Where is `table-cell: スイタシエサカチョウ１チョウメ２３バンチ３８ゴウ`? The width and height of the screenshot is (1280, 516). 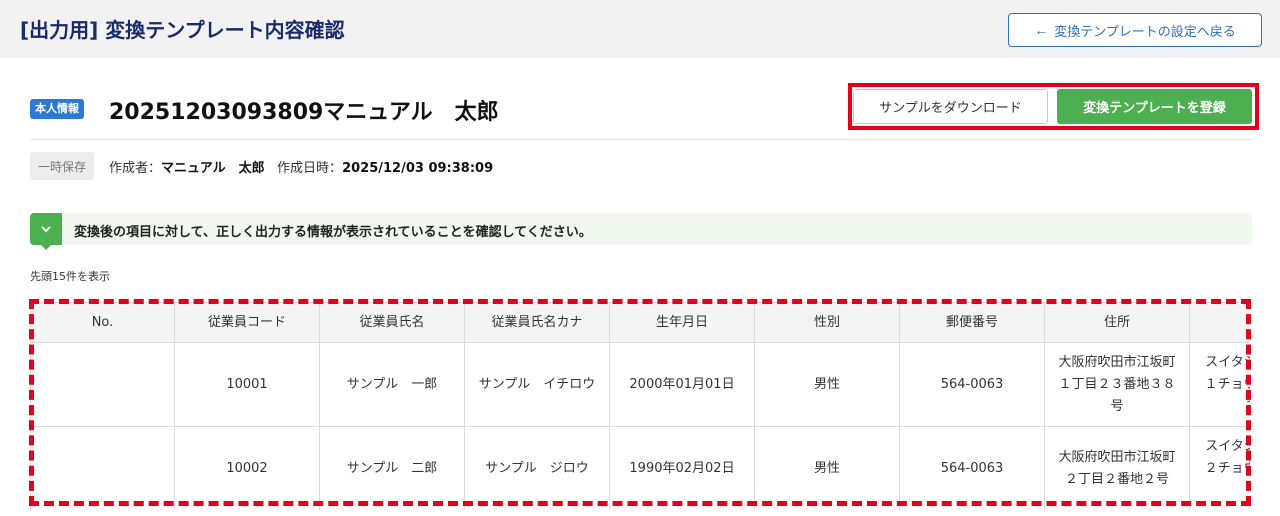 table-cell: スイタシエサカチョウ１チョウメ２３バンチ３８ゴウ is located at coordinates (1219, 384).